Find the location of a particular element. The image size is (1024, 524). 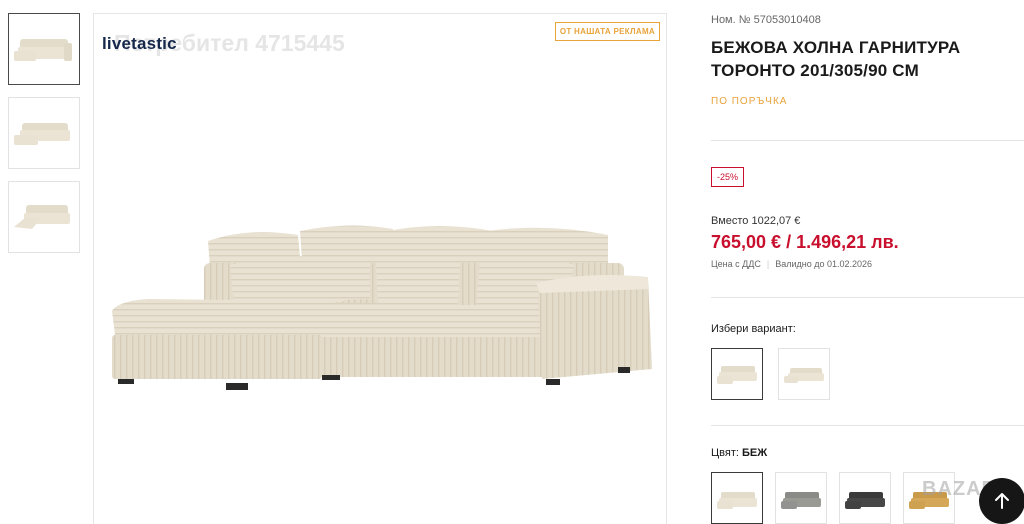

scroll-to-top-button is located at coordinates (1001, 501).